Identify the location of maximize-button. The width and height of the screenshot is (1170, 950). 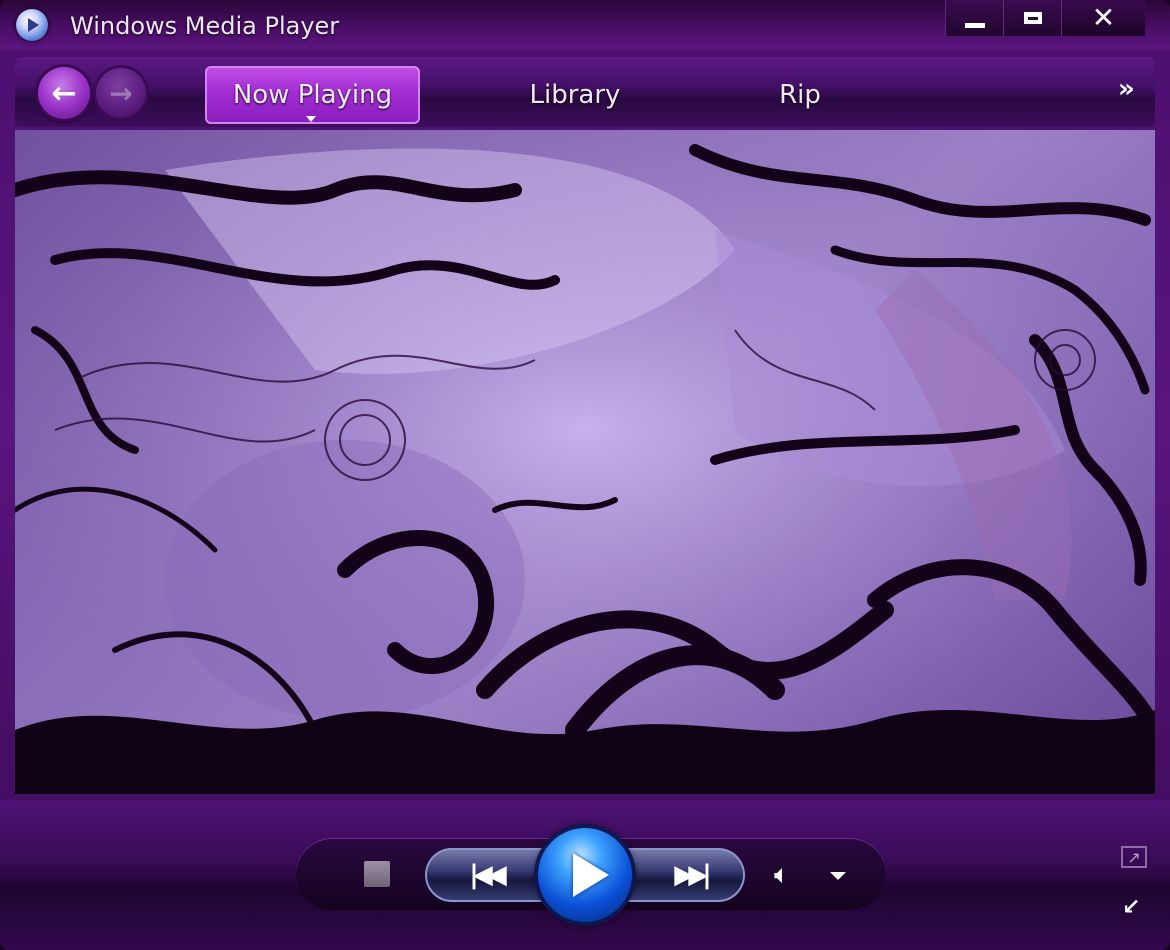
(1032, 18).